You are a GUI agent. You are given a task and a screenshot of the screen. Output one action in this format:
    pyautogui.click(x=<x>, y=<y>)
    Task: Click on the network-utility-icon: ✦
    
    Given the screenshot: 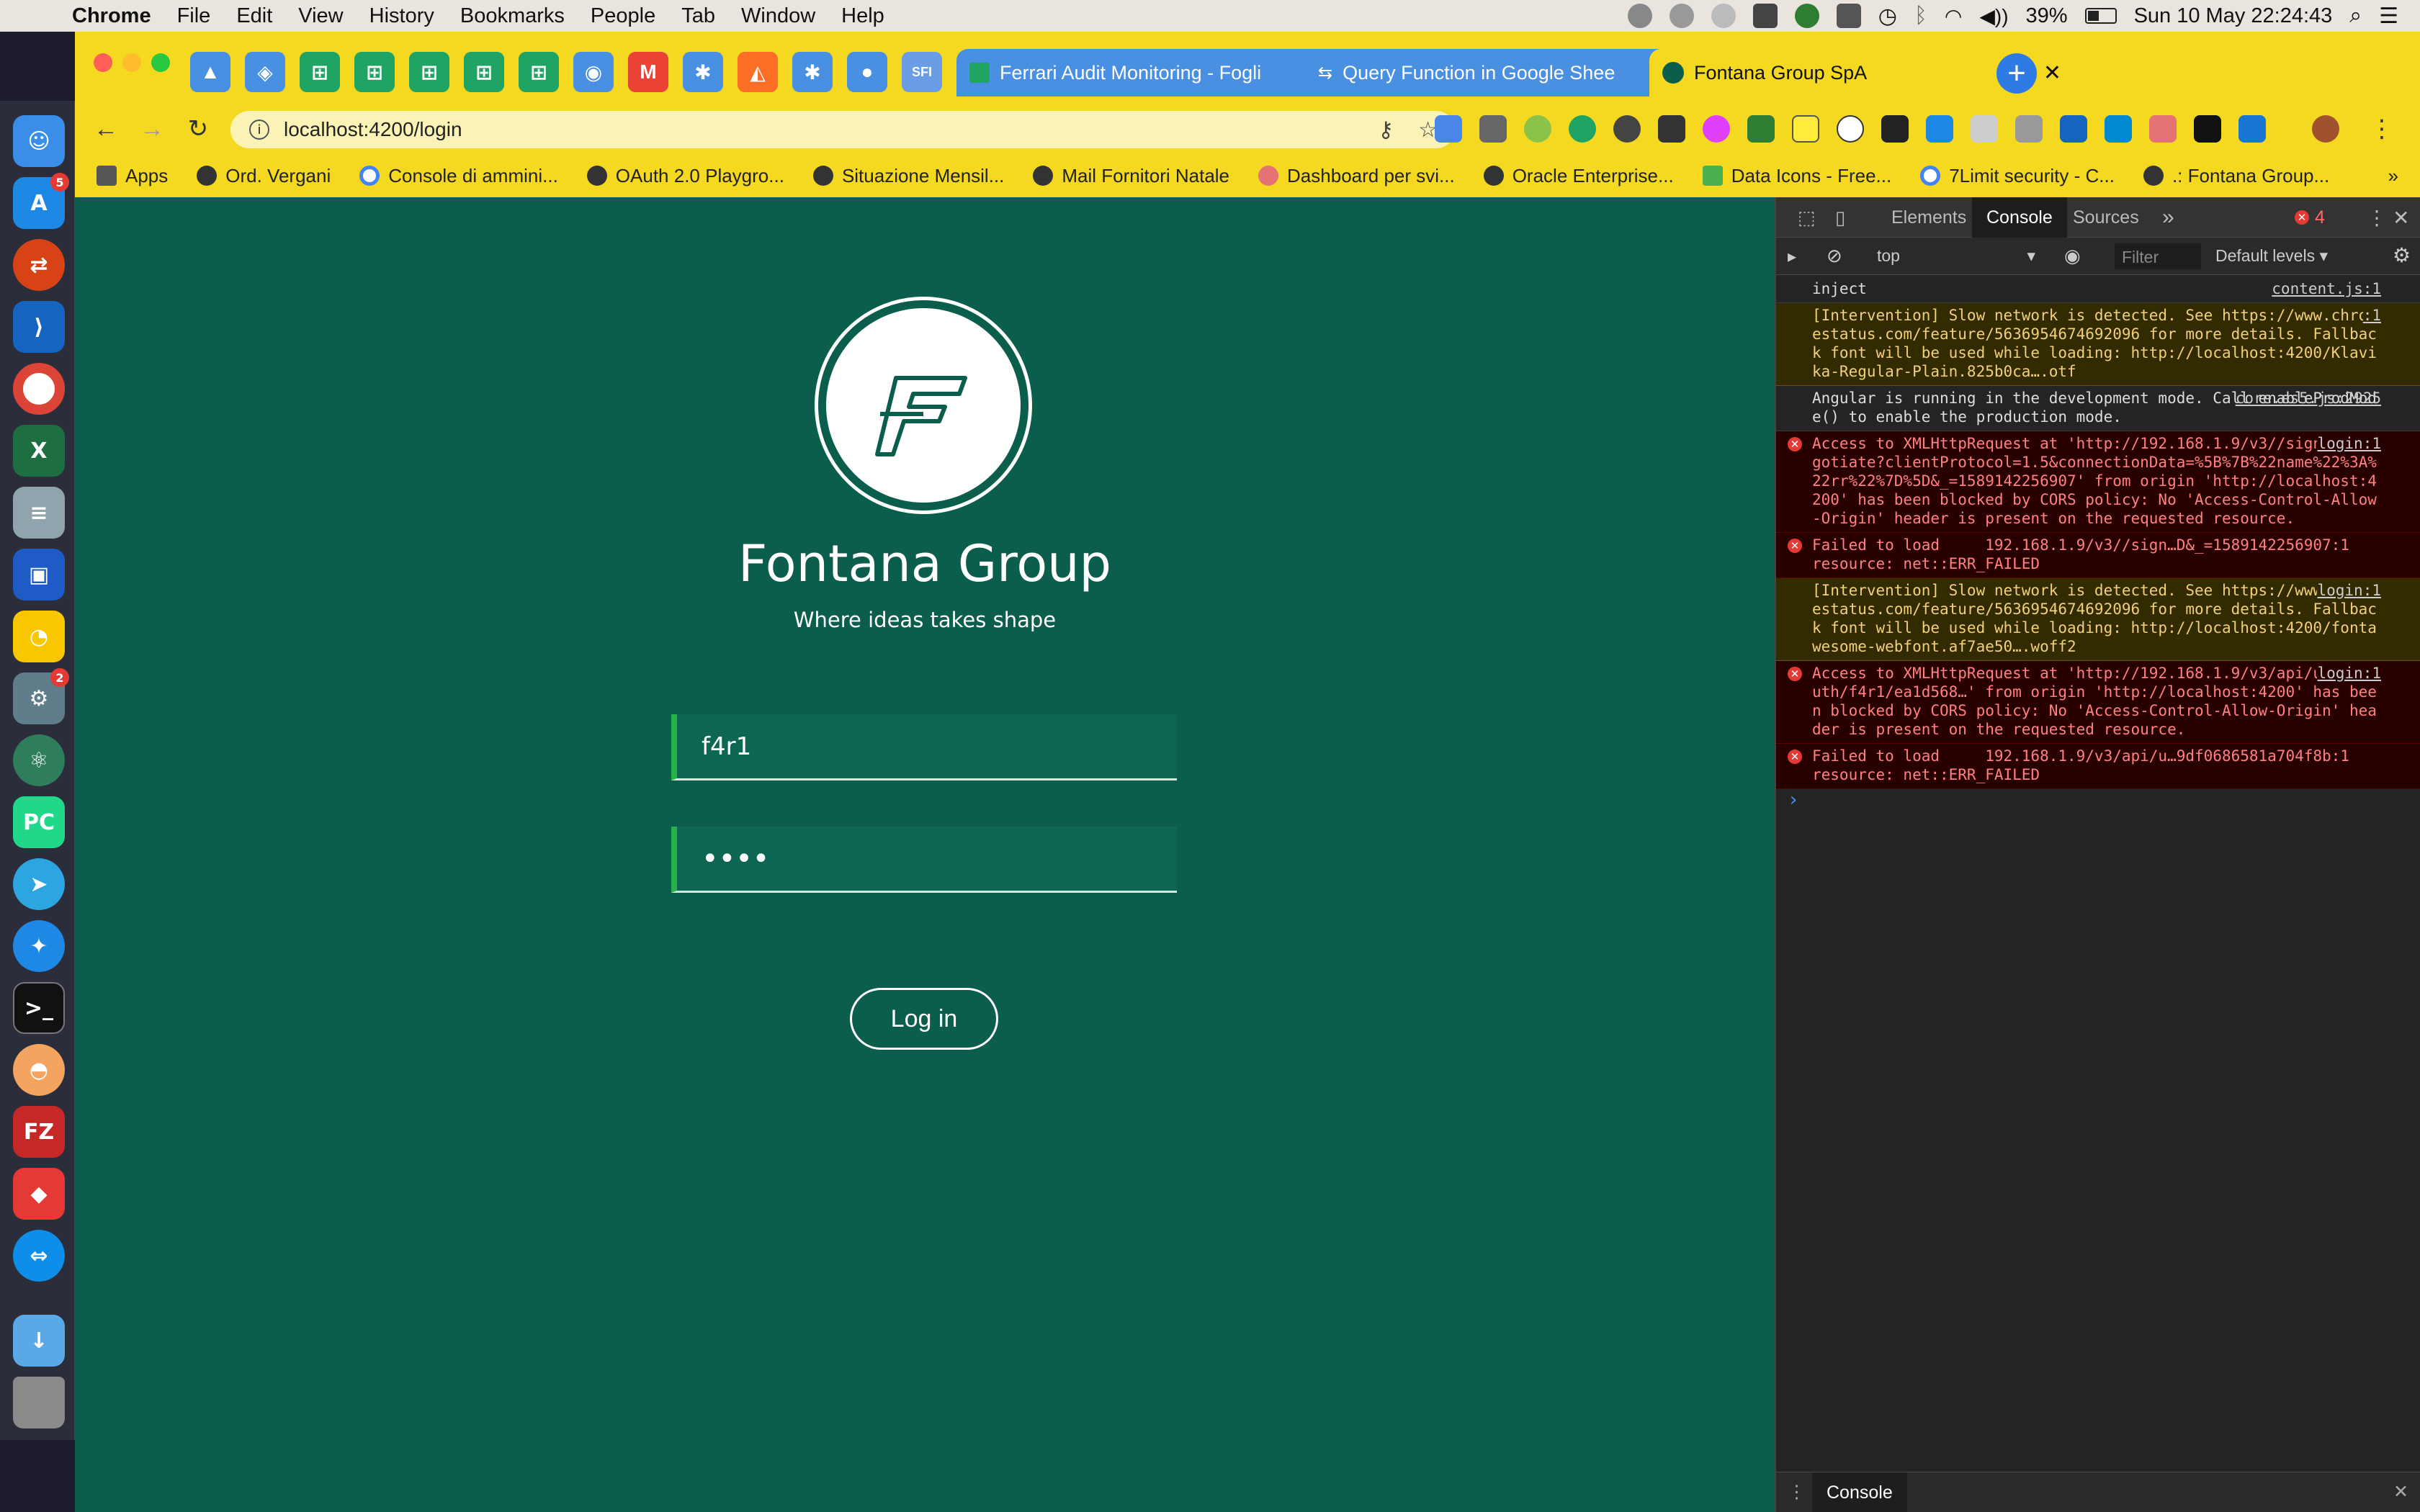 What is the action you would take?
    pyautogui.click(x=39, y=946)
    